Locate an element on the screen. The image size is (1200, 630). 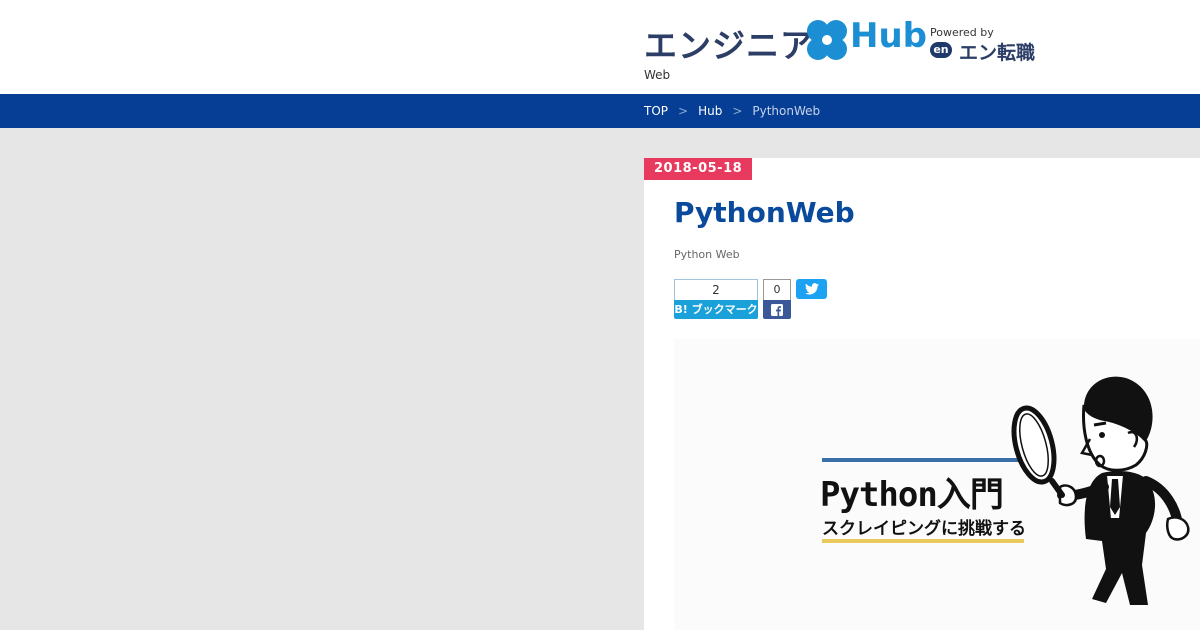
facebook-count: 0 is located at coordinates (777, 289).